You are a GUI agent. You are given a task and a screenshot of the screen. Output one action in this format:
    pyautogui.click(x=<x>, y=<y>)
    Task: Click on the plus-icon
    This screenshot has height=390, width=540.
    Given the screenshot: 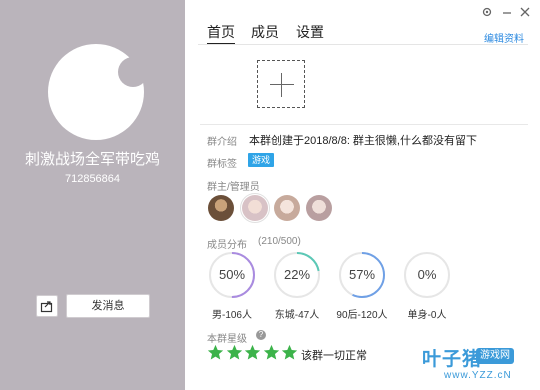 What is the action you would take?
    pyautogui.click(x=282, y=84)
    